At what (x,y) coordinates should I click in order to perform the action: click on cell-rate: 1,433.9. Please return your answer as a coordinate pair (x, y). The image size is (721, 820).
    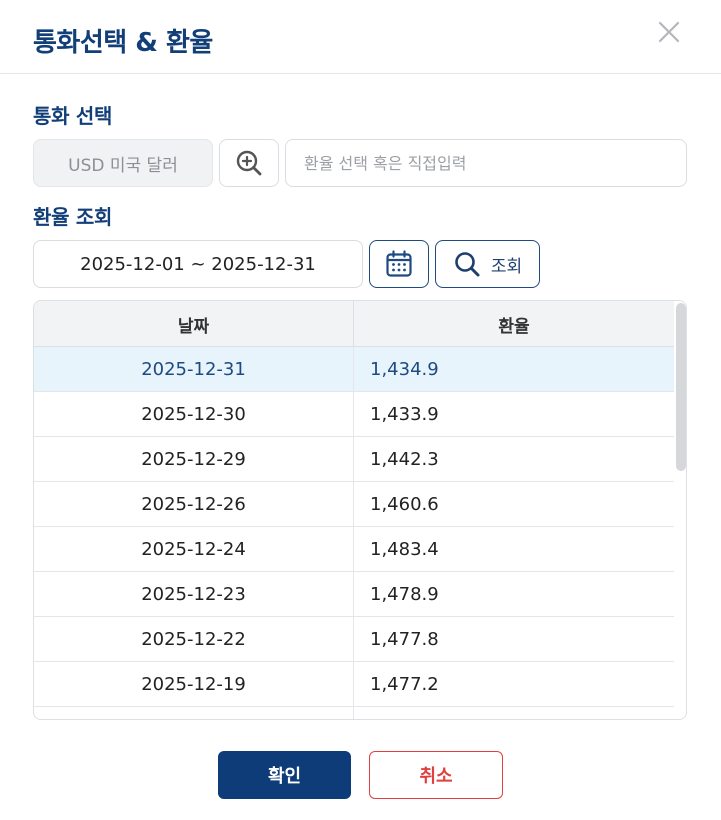
    Looking at the image, I should click on (404, 414).